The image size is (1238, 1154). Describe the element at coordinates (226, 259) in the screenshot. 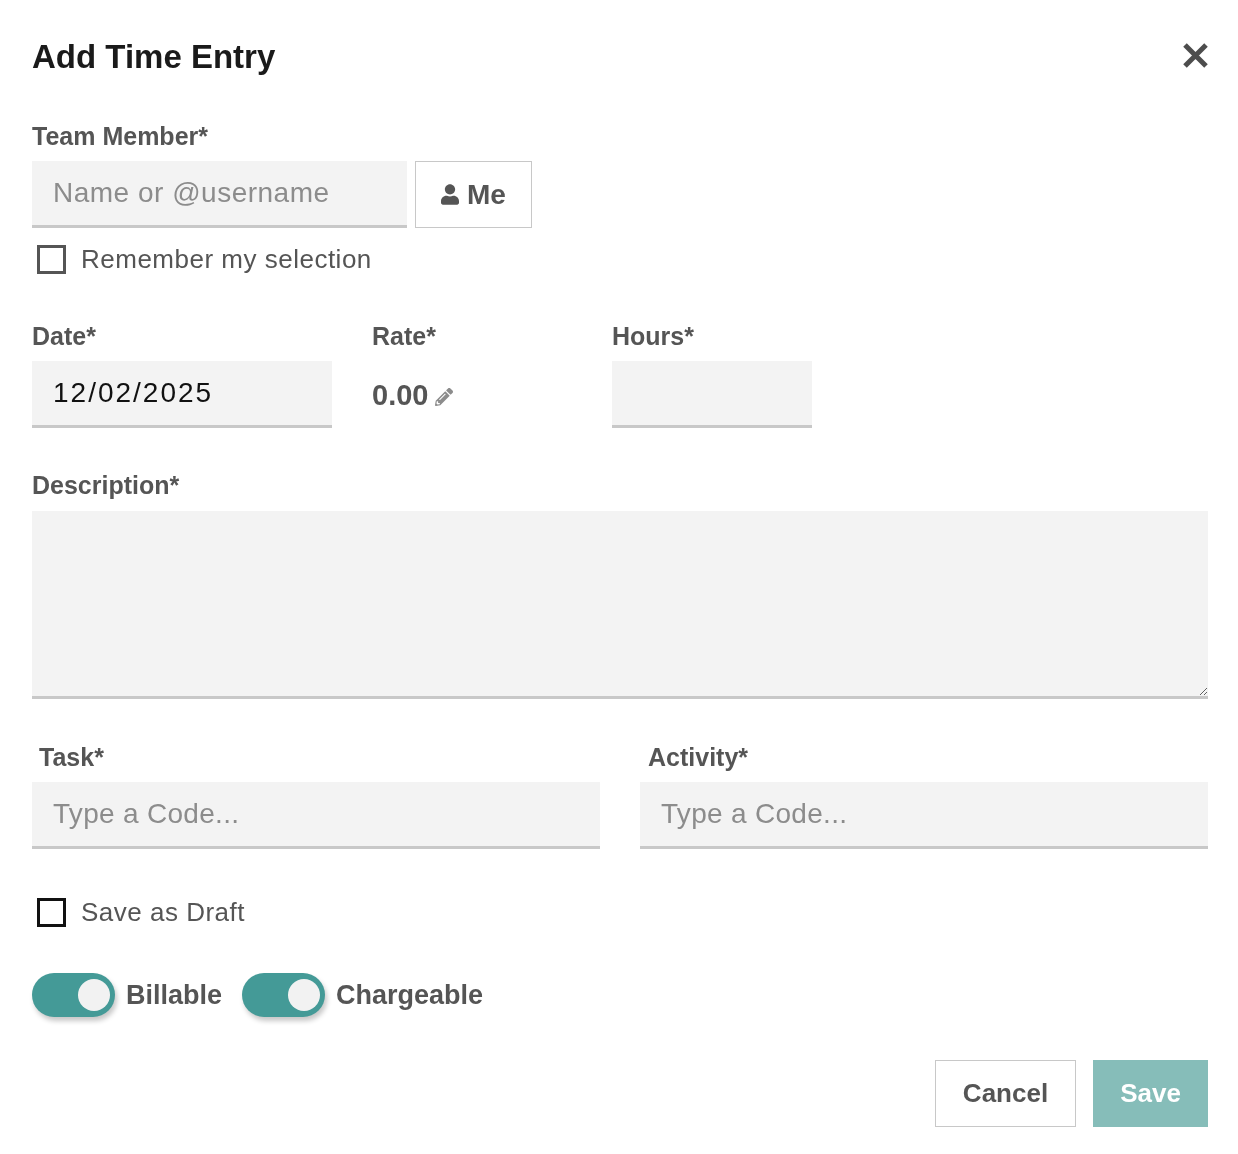

I see `checkbox-label: Remember my selection` at that location.